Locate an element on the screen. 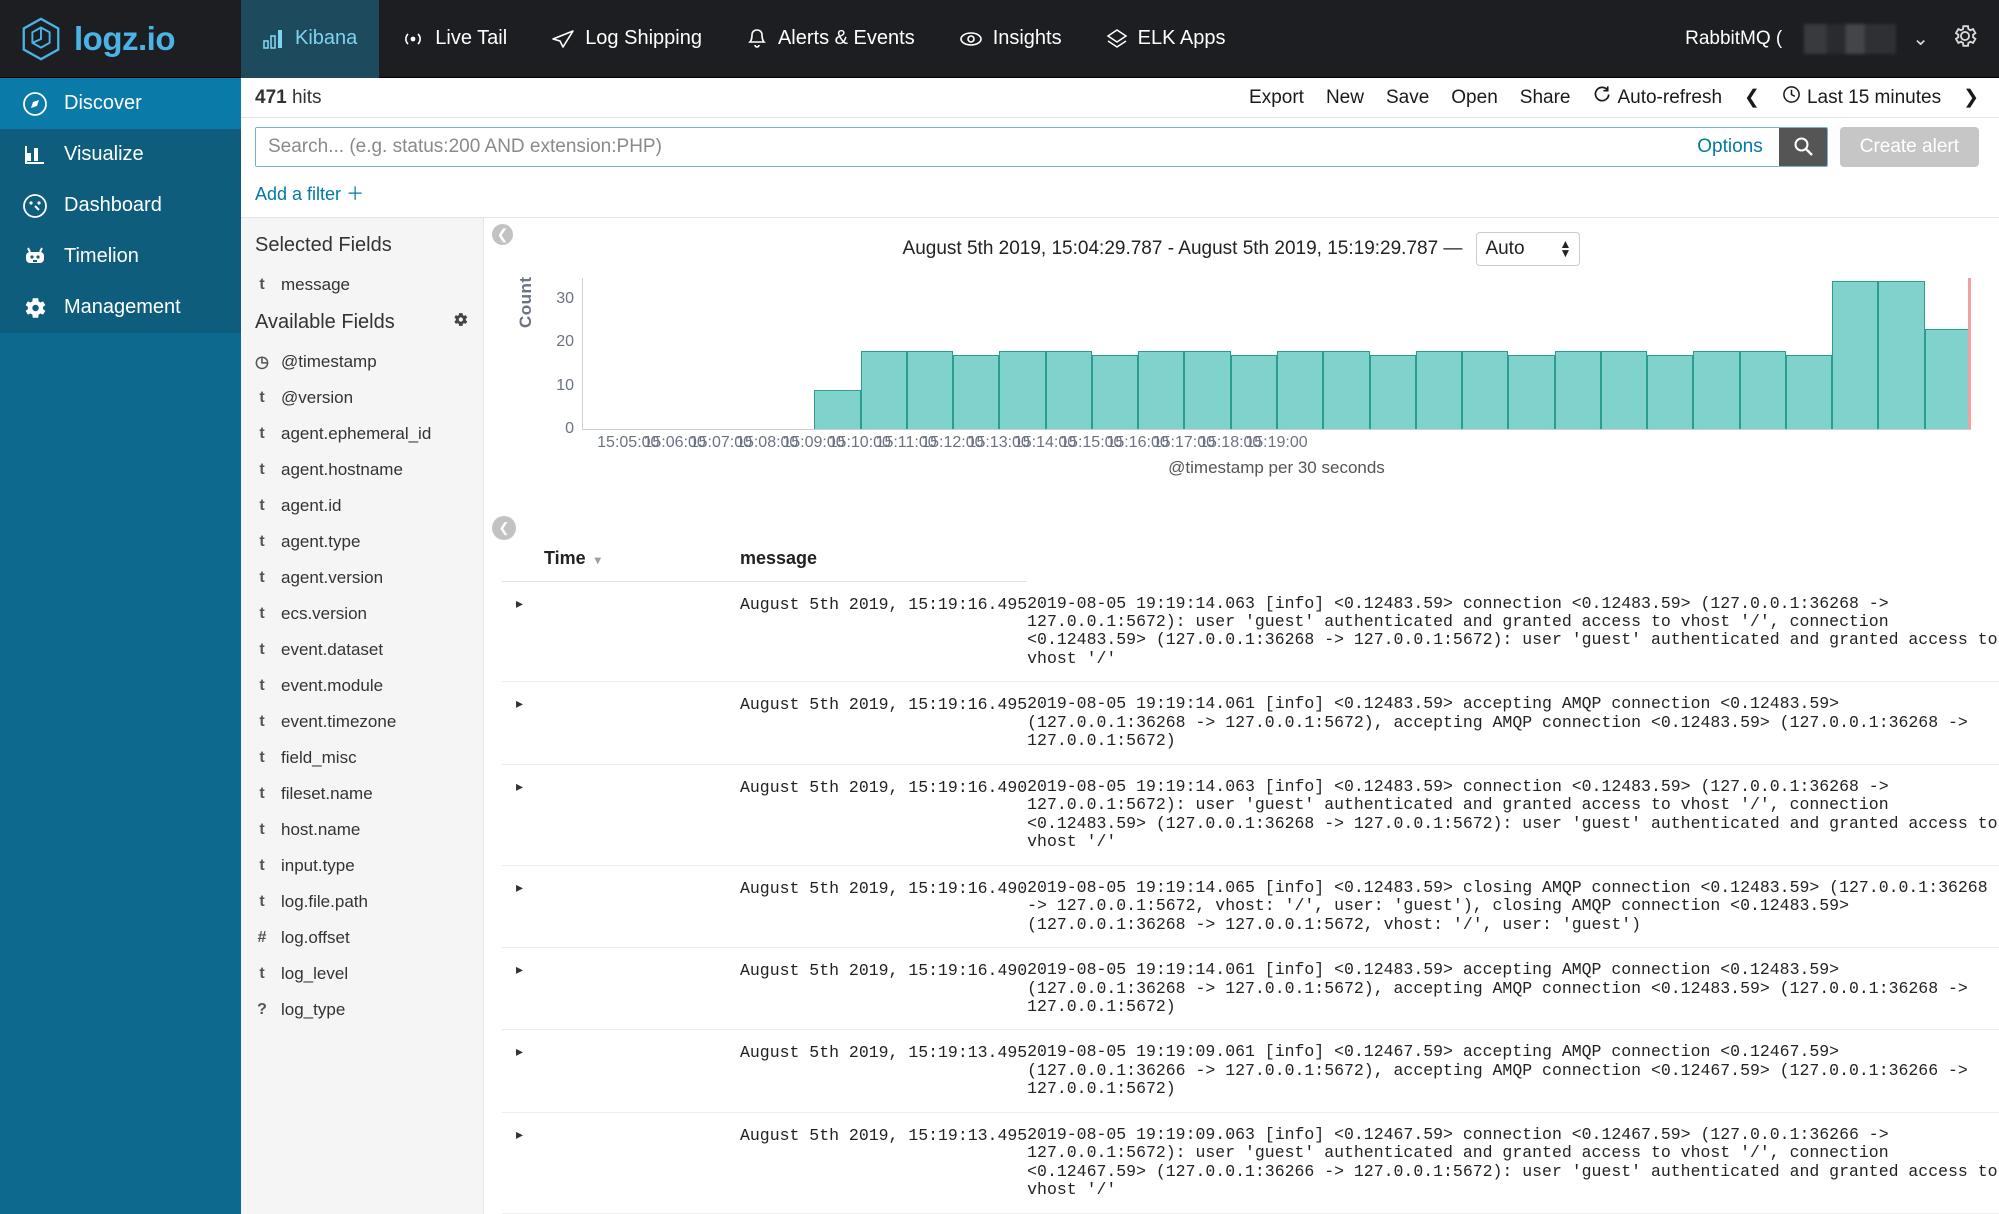  sidebar-item-discover: Discover is located at coordinates (120, 103).